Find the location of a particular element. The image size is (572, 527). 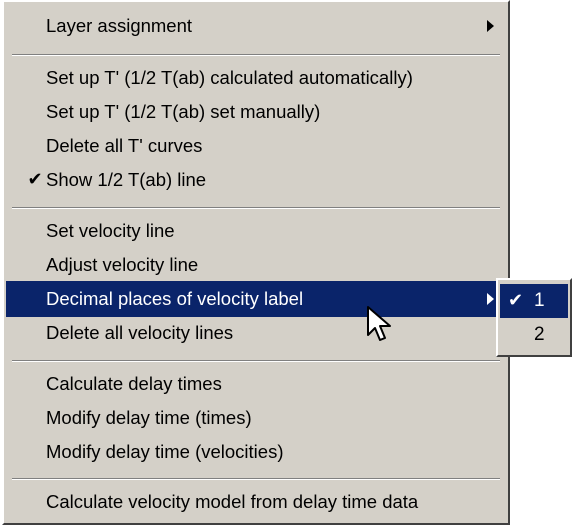

mouse-pointer-icon is located at coordinates (379, 323).